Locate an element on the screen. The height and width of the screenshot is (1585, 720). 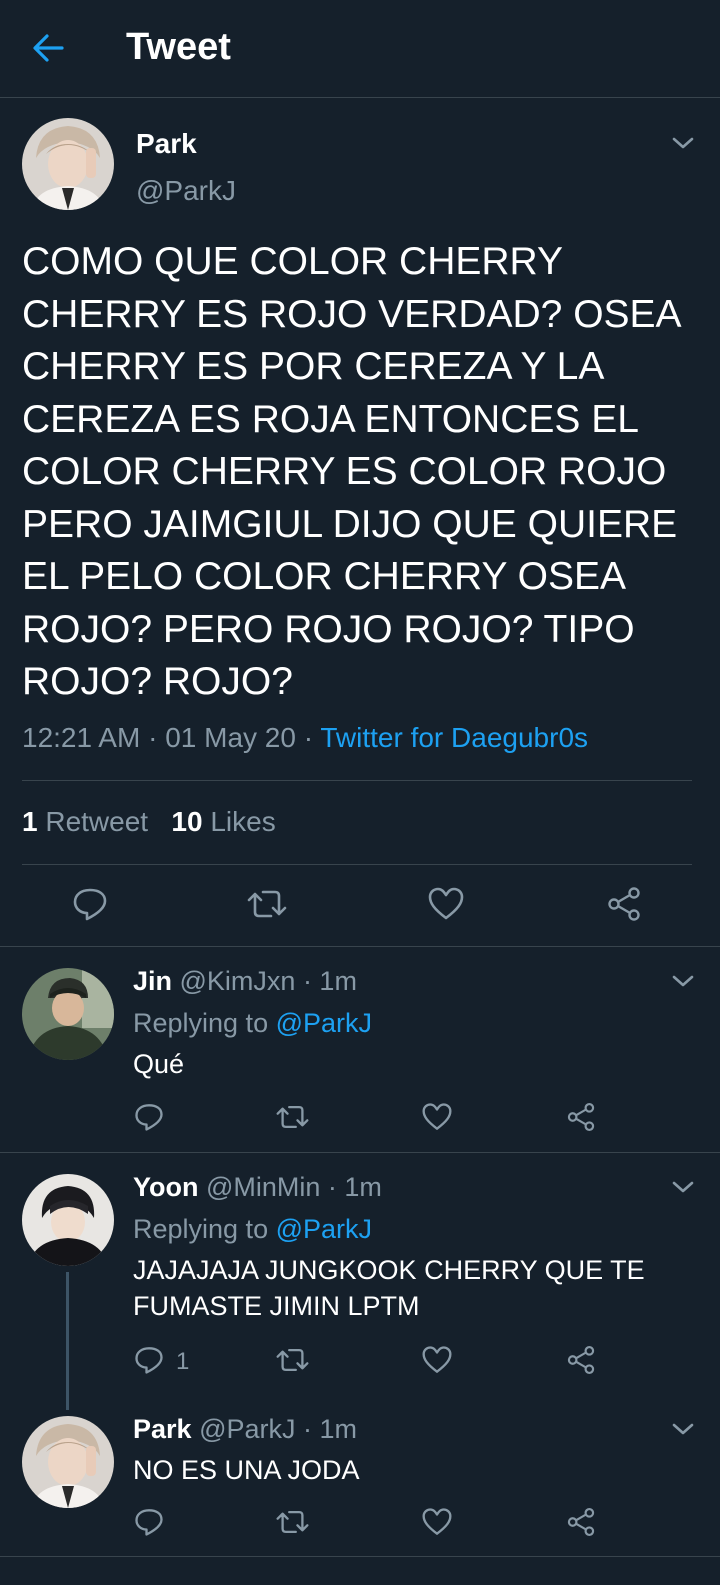
reply-author-handle: @MinMin · 1m is located at coordinates (290, 1187).